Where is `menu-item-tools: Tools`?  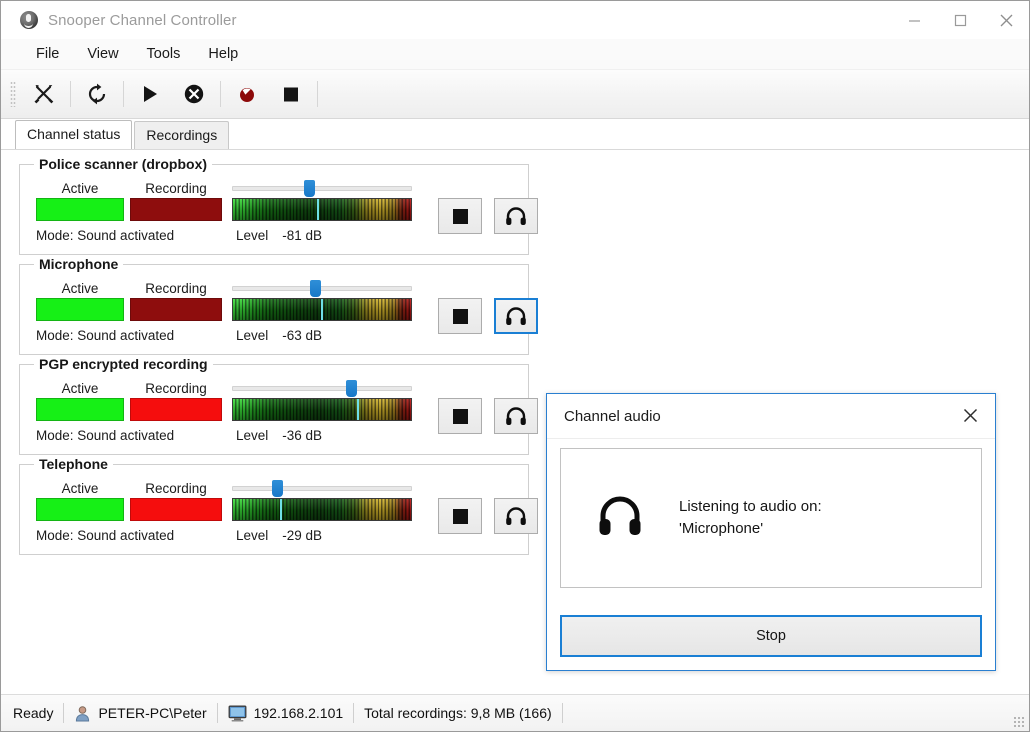
menu-item-tools: Tools is located at coordinates (164, 54).